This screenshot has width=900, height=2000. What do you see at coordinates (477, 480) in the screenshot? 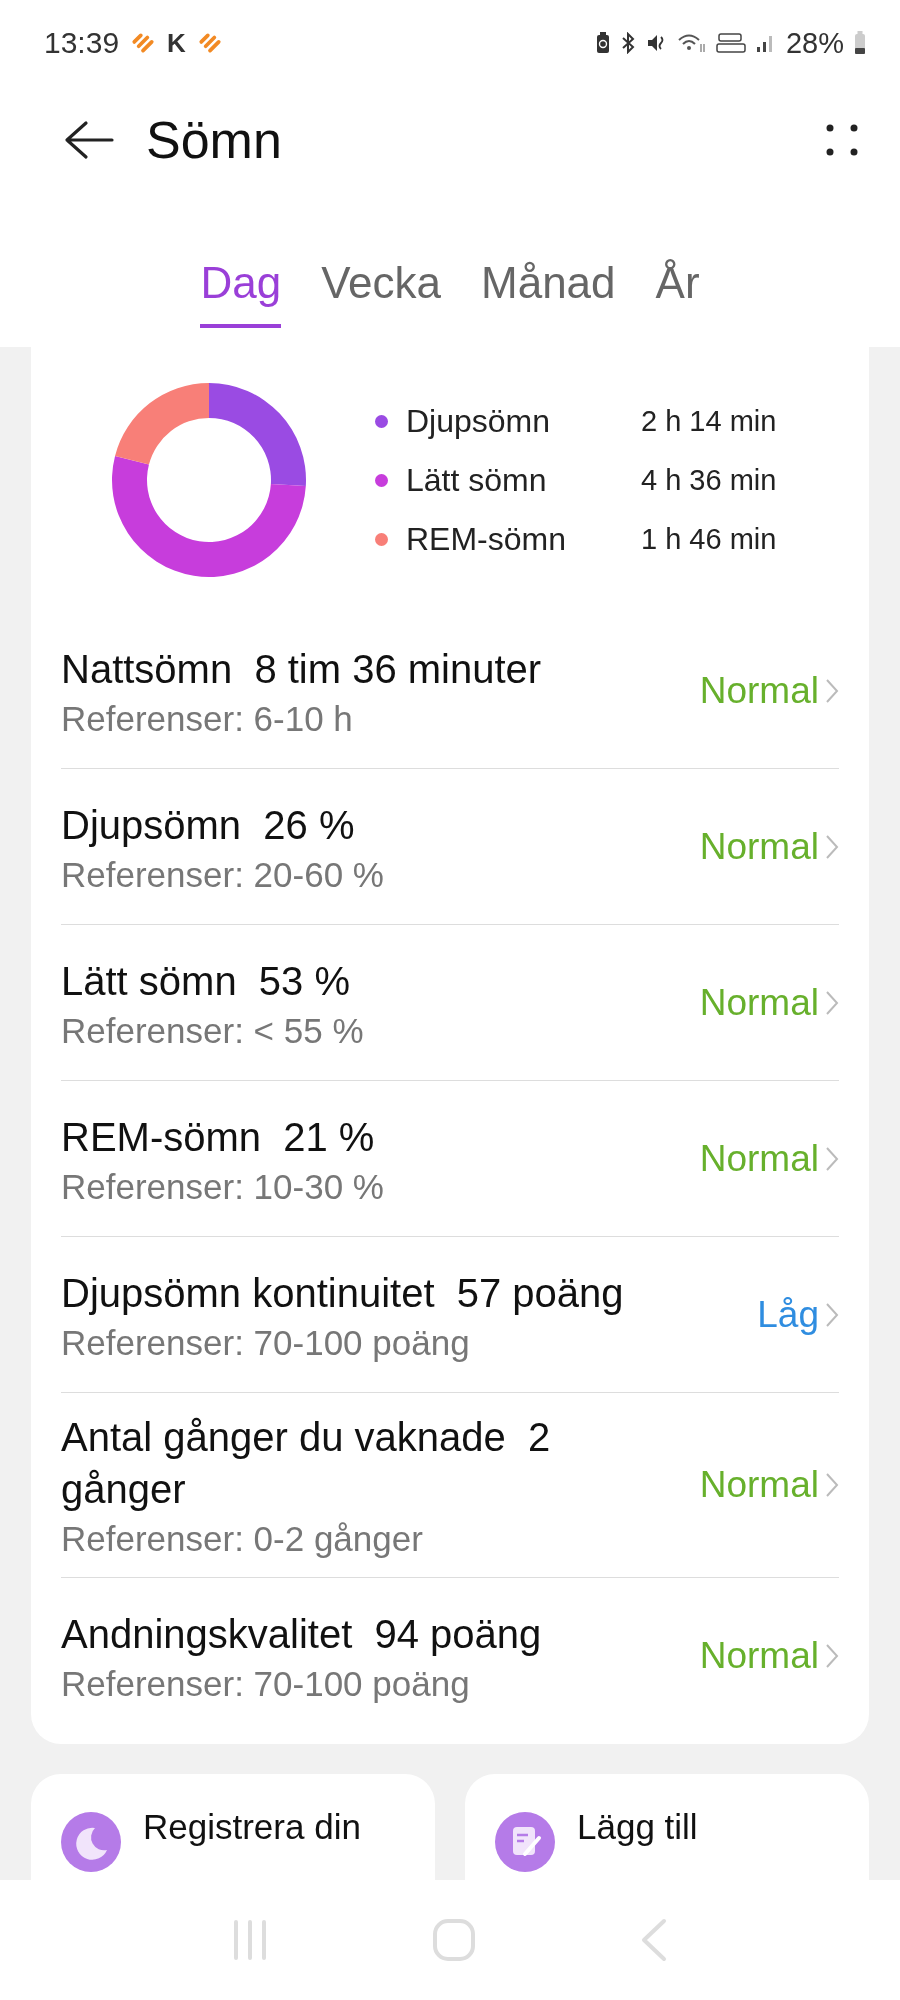
I see `legend-label: Lätt sömn` at bounding box center [477, 480].